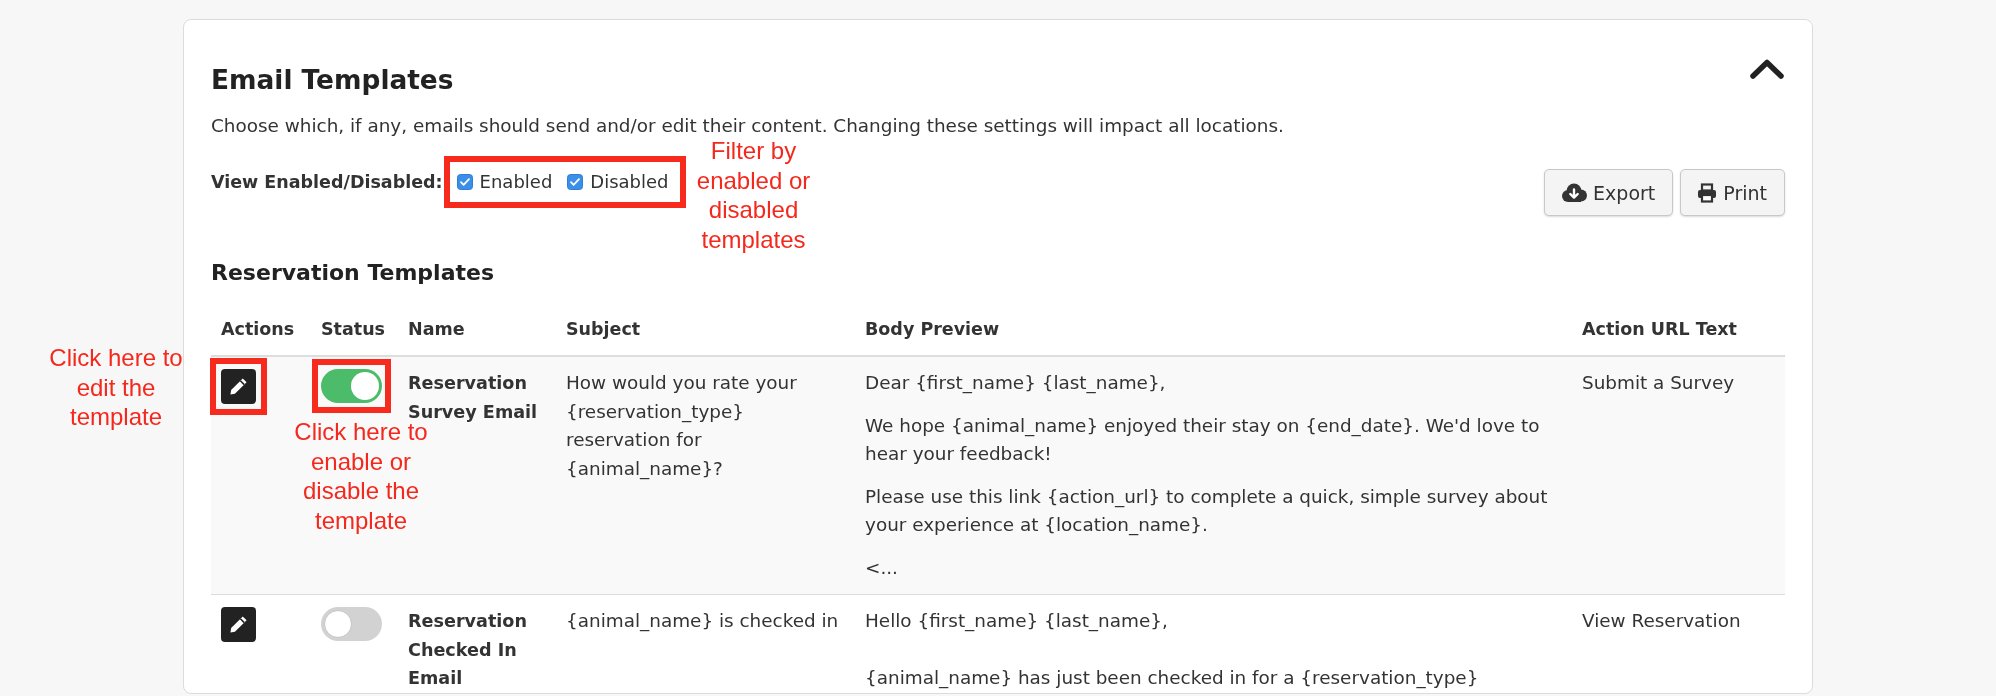  What do you see at coordinates (1732, 192) in the screenshot?
I see `print-button: Print` at bounding box center [1732, 192].